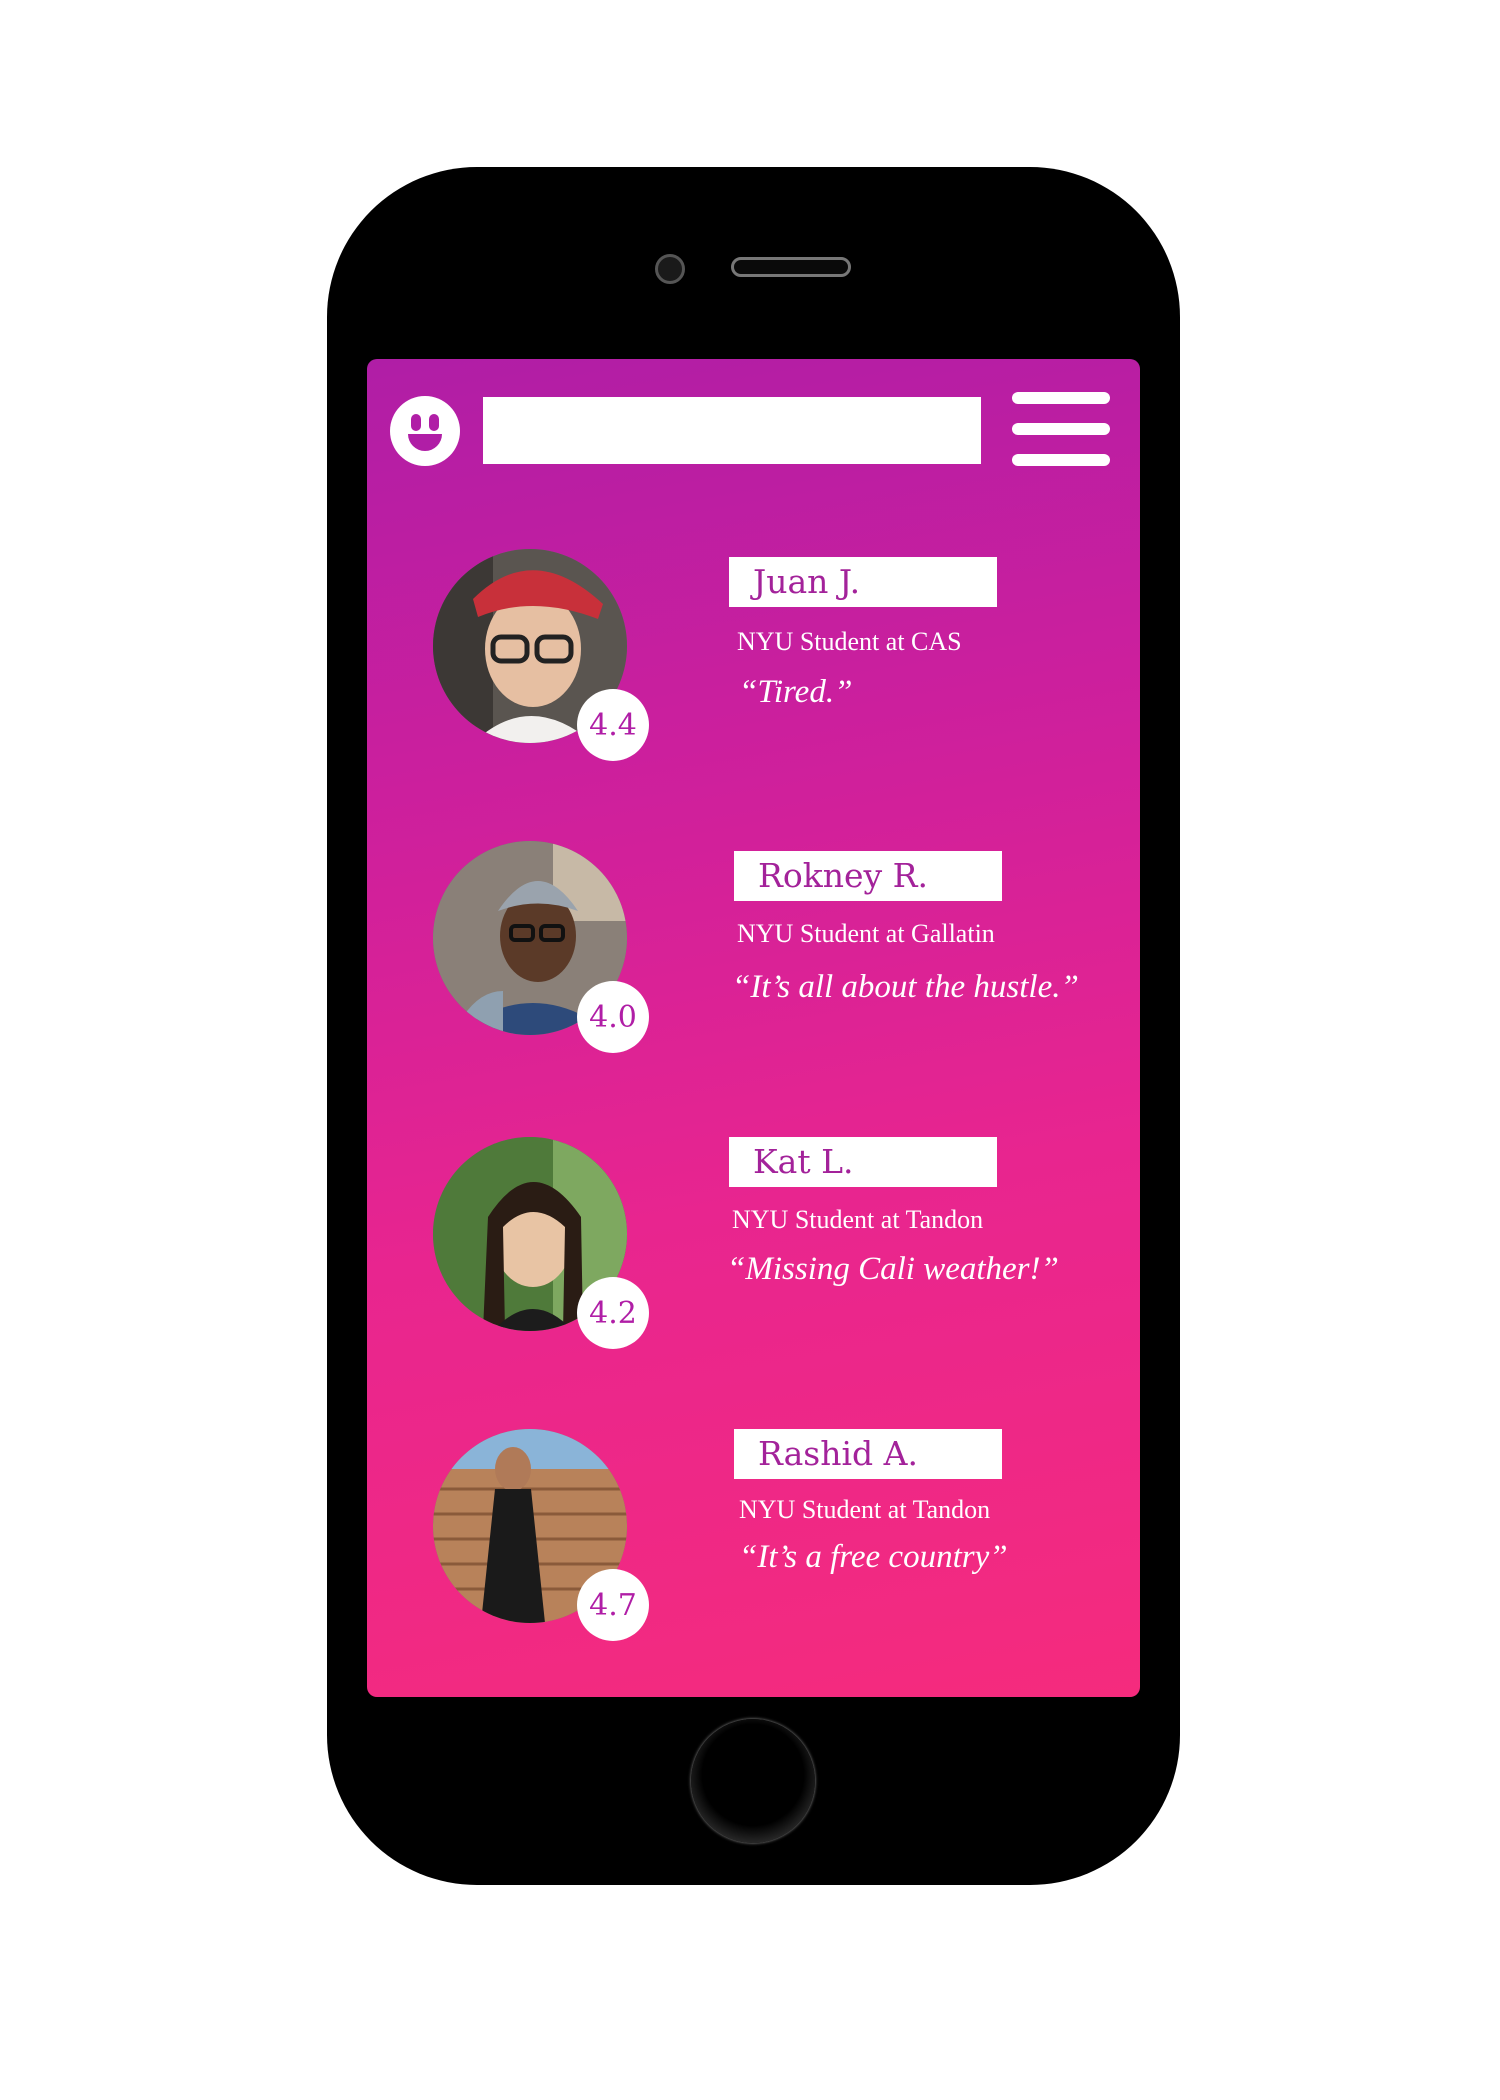 The height and width of the screenshot is (2100, 1500). What do you see at coordinates (849, 641) in the screenshot?
I see `profile-school: NYU Student at CAS` at bounding box center [849, 641].